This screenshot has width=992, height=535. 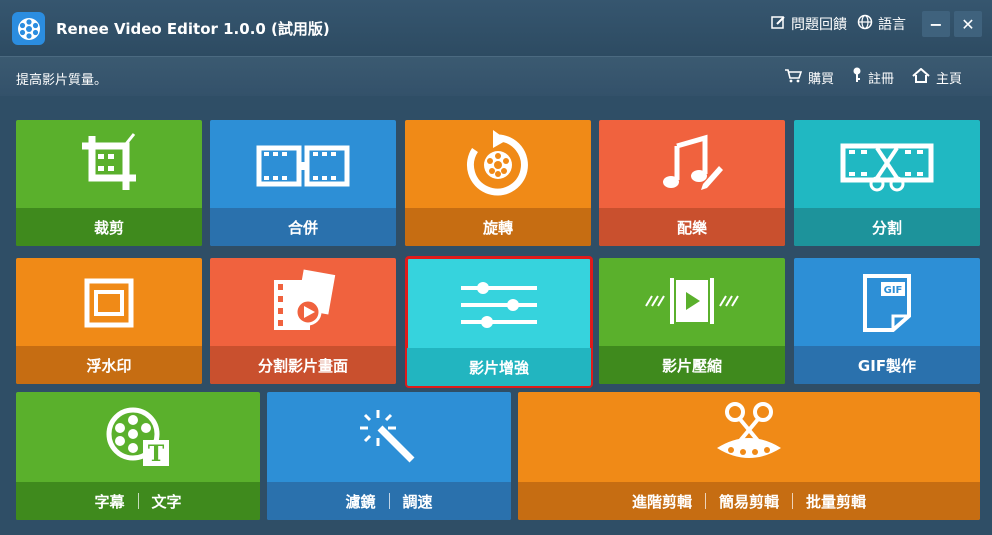 I want to click on enhance-label: 影片增強, so click(x=499, y=367).